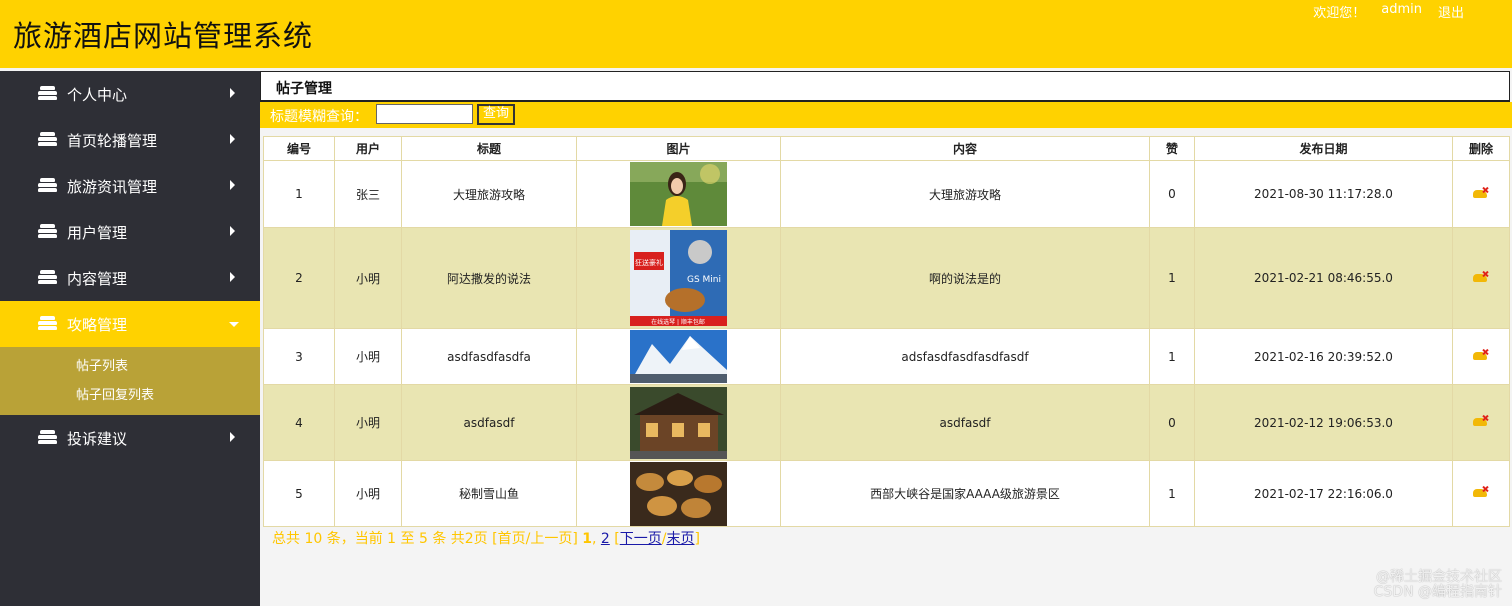 The height and width of the screenshot is (606, 1512). Describe the element at coordinates (1323, 278) in the screenshot. I see `cell-date: 2021-02-21 08:46:55.0` at that location.